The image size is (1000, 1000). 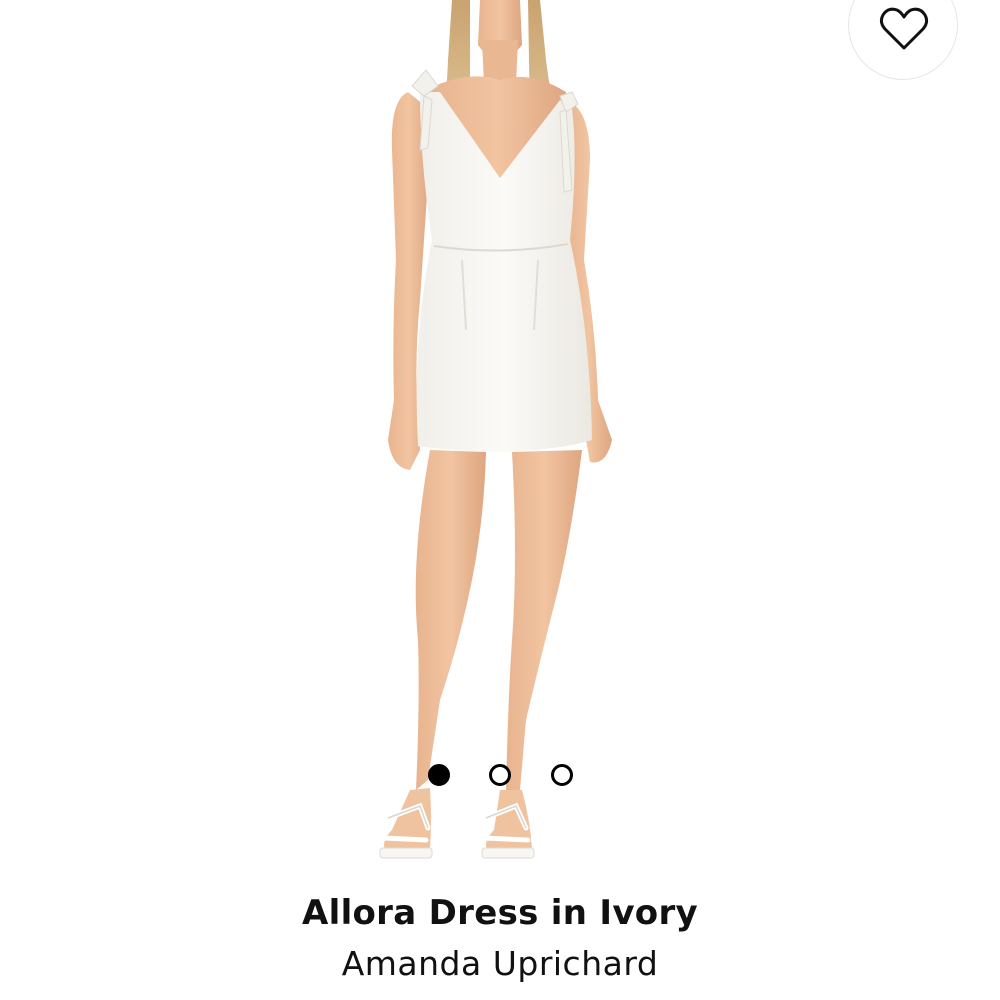 I want to click on heart-outline-icon, so click(x=904, y=29).